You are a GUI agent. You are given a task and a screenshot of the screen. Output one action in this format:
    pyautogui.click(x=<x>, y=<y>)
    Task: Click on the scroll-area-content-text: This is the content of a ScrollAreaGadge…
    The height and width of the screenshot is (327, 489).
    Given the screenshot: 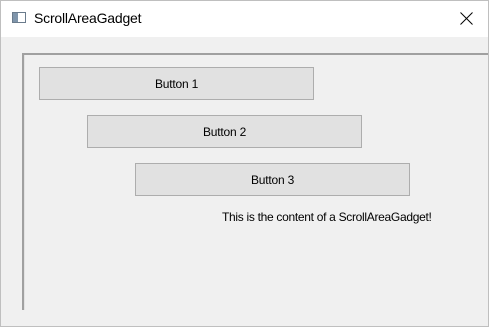 What is the action you would take?
    pyautogui.click(x=327, y=217)
    